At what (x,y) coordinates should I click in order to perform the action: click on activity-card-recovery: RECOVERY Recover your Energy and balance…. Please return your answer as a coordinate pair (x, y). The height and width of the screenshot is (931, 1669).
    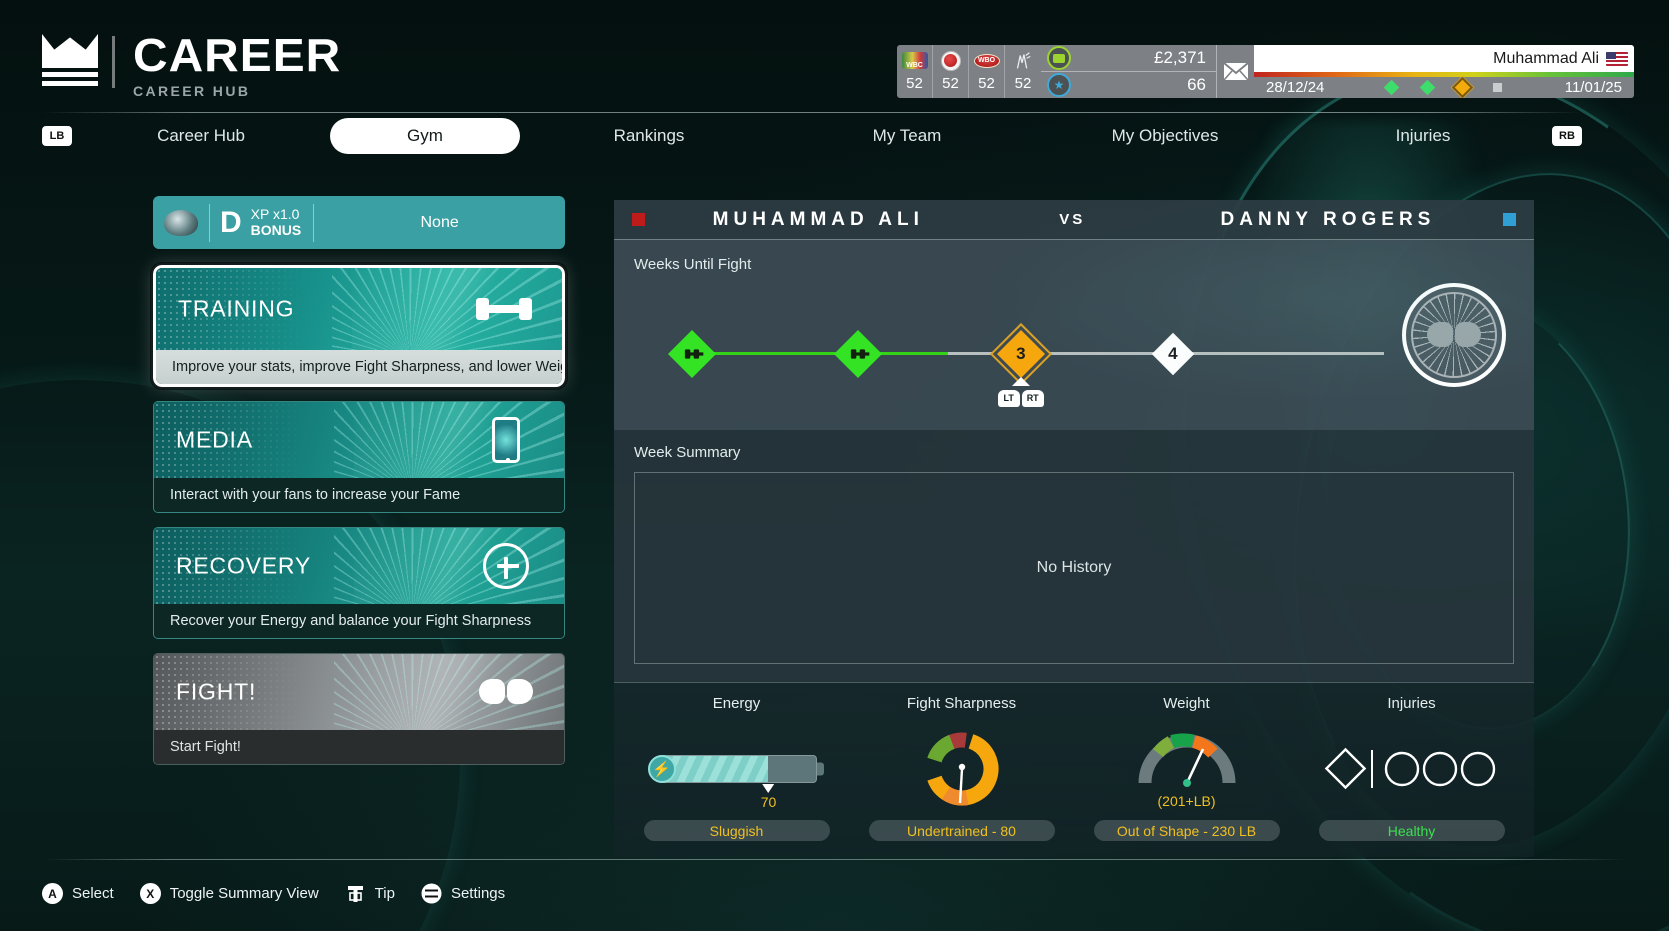
    Looking at the image, I should click on (359, 583).